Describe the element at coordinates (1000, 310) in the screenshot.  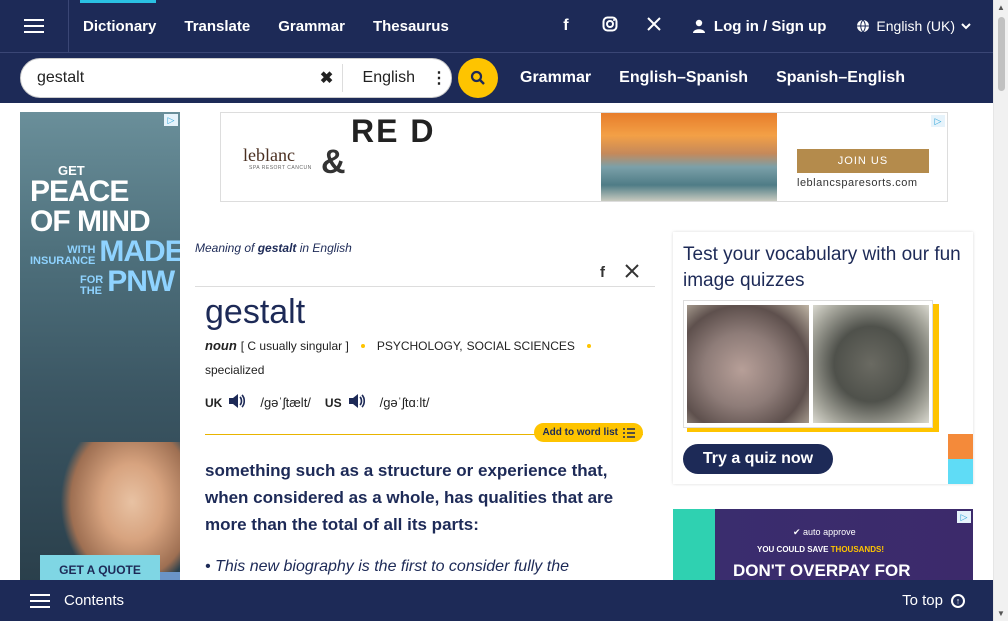
I see `scrollbar: ▲ ▼` at that location.